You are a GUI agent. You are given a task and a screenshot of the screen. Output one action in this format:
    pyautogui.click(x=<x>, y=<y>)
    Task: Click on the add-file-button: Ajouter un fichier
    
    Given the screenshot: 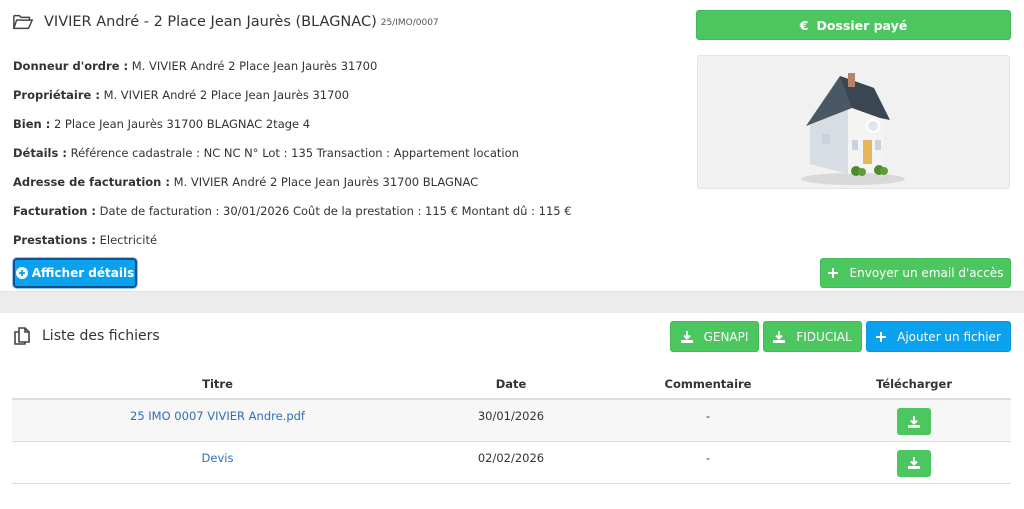 What is the action you would take?
    pyautogui.click(x=938, y=336)
    